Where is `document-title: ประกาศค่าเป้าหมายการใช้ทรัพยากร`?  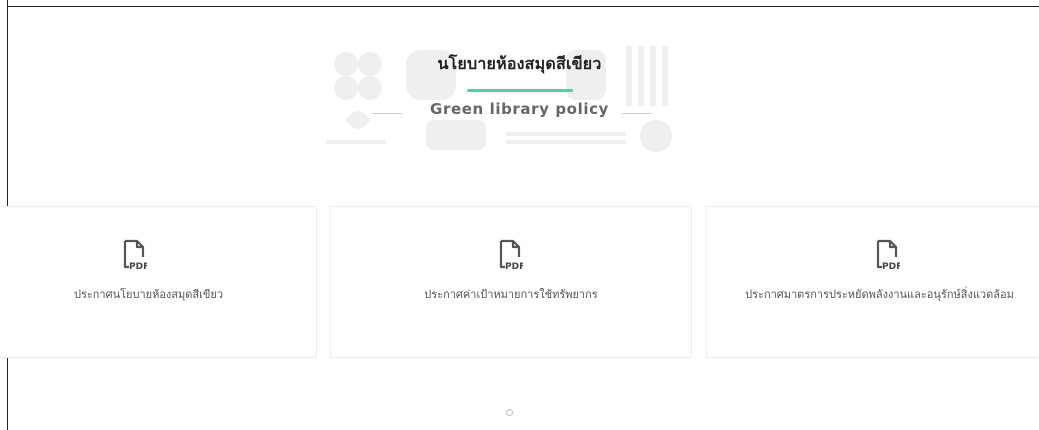 document-title: ประกาศค่าเป้าหมายการใช้ทรัพยากร is located at coordinates (511, 294).